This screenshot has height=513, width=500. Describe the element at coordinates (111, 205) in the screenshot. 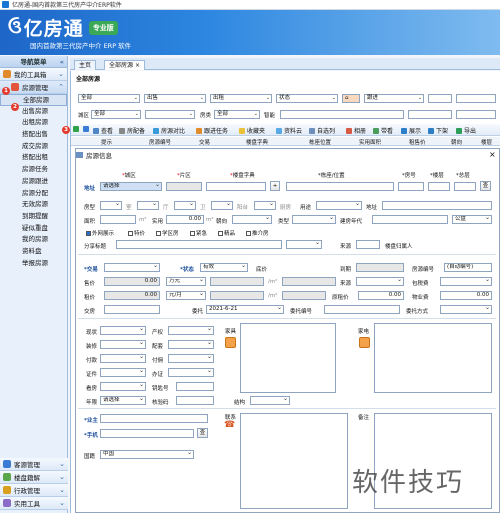

I see `rooms-select` at that location.